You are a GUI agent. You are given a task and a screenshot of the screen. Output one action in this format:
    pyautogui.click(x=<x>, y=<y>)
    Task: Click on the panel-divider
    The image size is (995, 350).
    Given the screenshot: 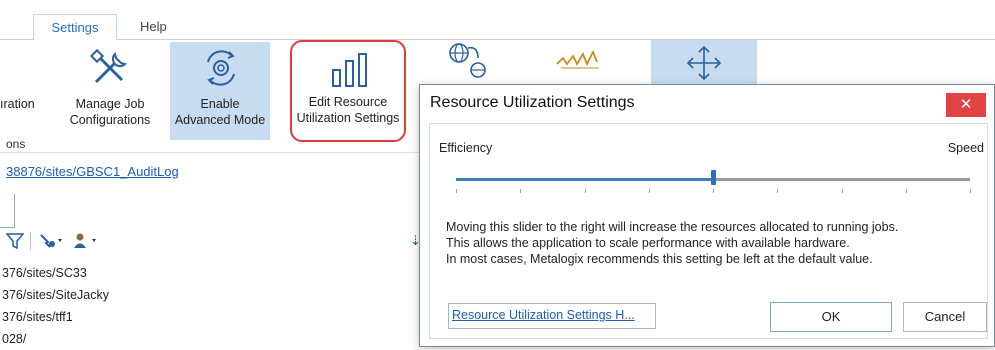 What is the action you would take?
    pyautogui.click(x=7, y=211)
    